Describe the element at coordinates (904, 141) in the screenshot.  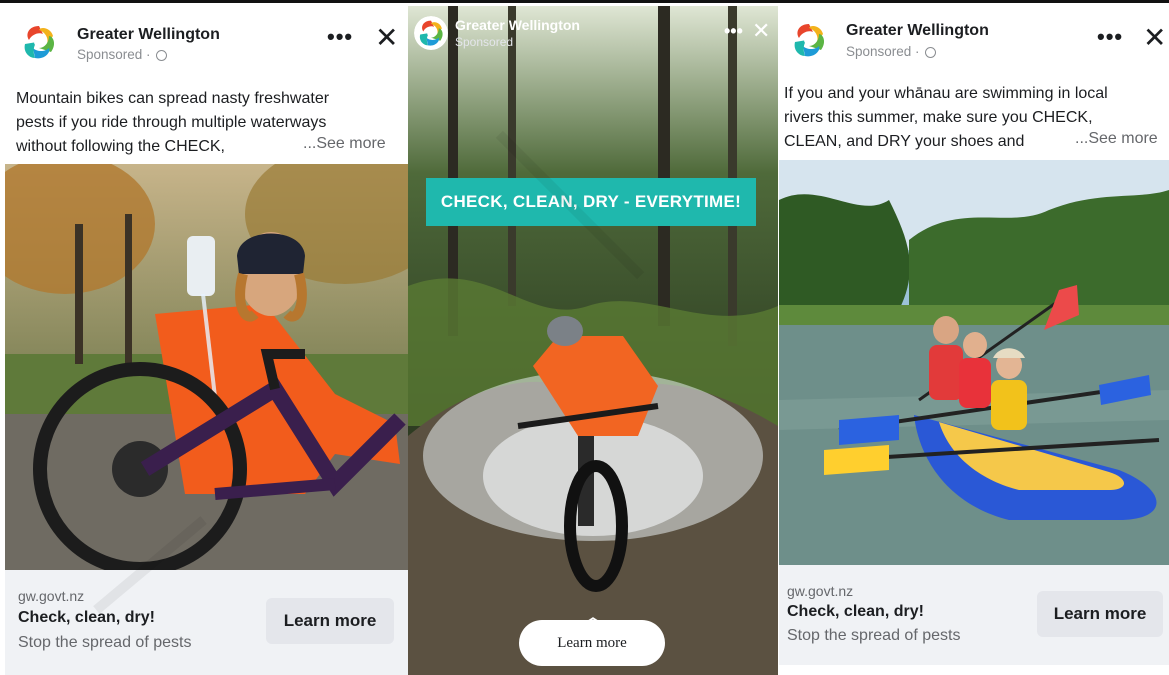
I see `caption-line: CLEAN, and DRY your shoes and` at that location.